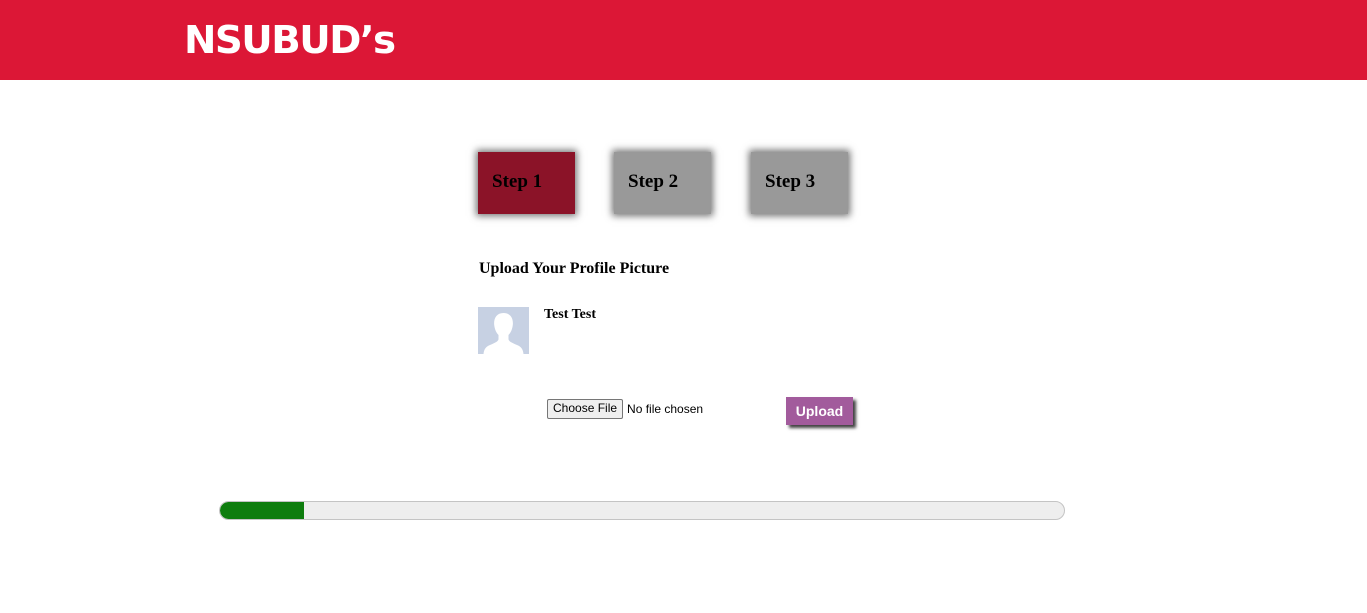 This screenshot has height=613, width=1367. Describe the element at coordinates (574, 268) in the screenshot. I see `upload-section-title: Upload Your Profile Picture` at that location.